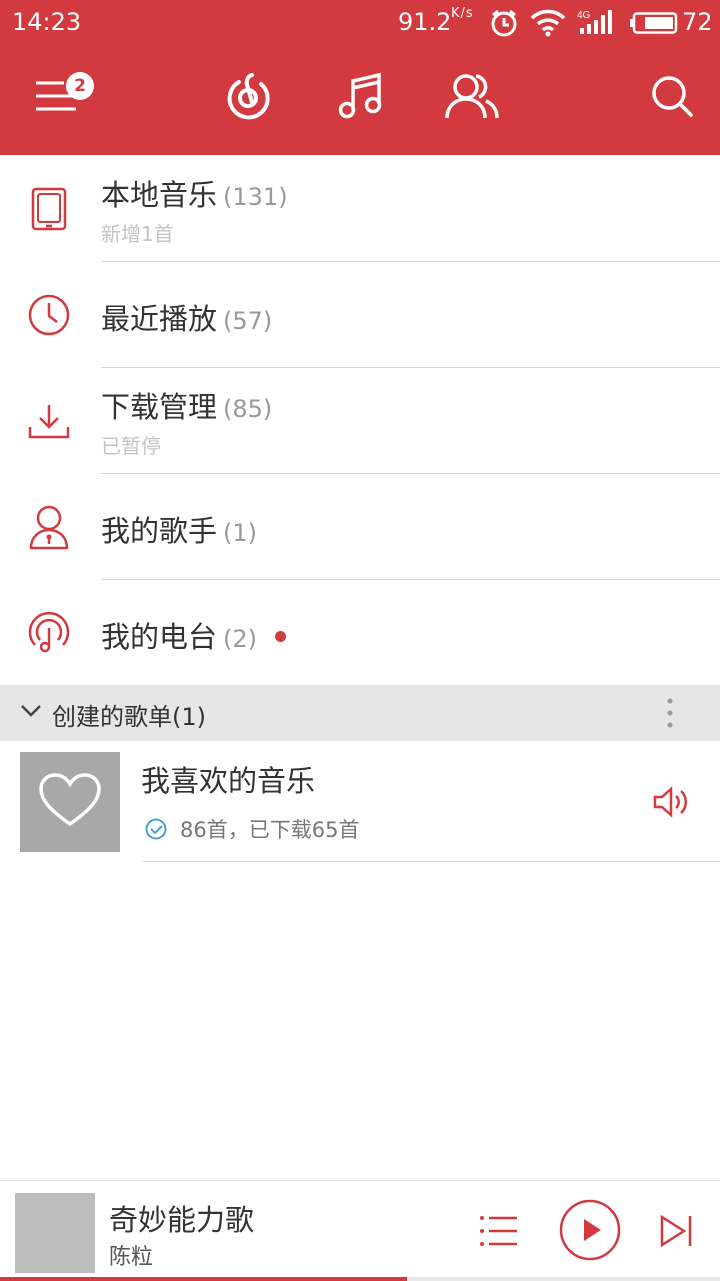 The width and height of the screenshot is (720, 1281). What do you see at coordinates (360, 713) in the screenshot?
I see `created-playlists-header: 创建的歌单(1)` at bounding box center [360, 713].